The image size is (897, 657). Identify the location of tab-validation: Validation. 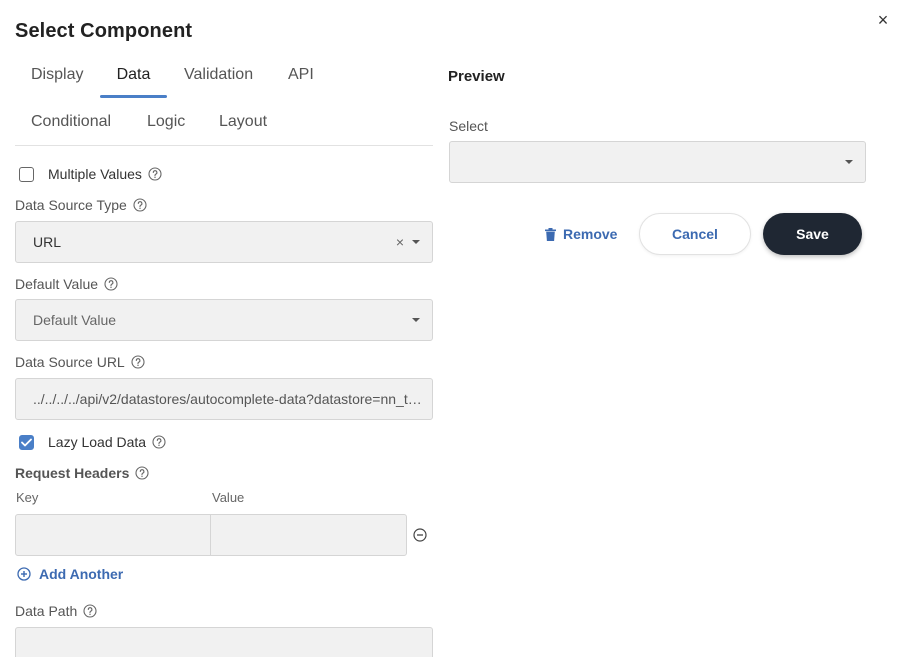
(218, 75).